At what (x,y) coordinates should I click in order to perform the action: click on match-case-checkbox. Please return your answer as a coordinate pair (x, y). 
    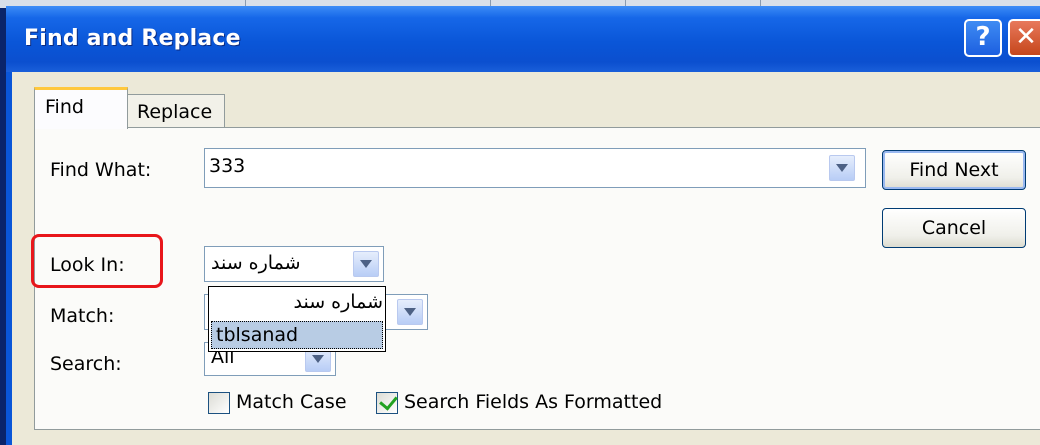
    Looking at the image, I should click on (219, 403).